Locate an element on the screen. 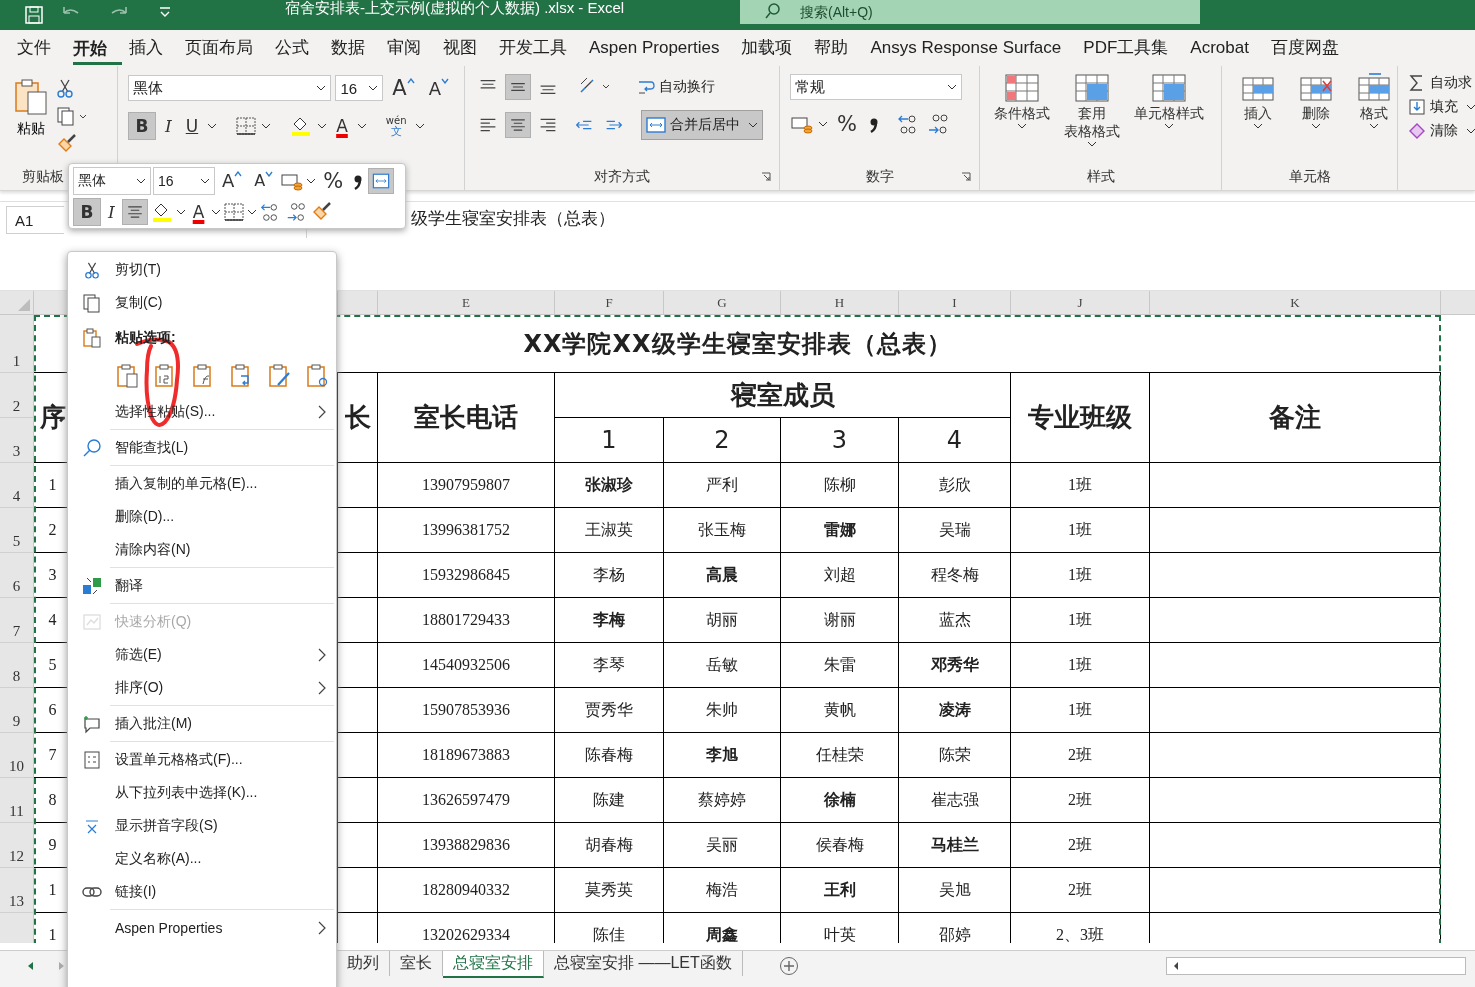 The image size is (1475, 987). row-header: 1 is located at coordinates (17, 344).